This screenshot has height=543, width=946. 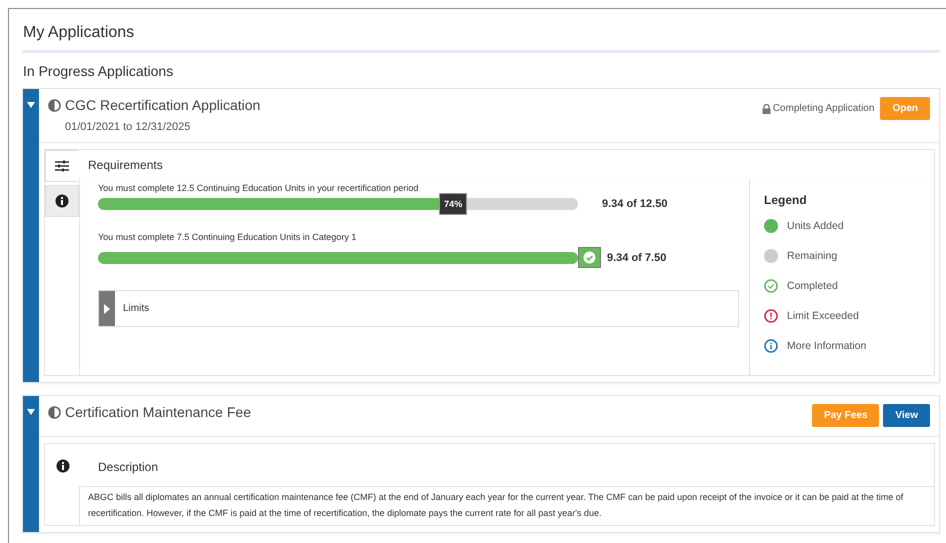 What do you see at coordinates (453, 204) in the screenshot?
I see `percent-badge: 74%` at bounding box center [453, 204].